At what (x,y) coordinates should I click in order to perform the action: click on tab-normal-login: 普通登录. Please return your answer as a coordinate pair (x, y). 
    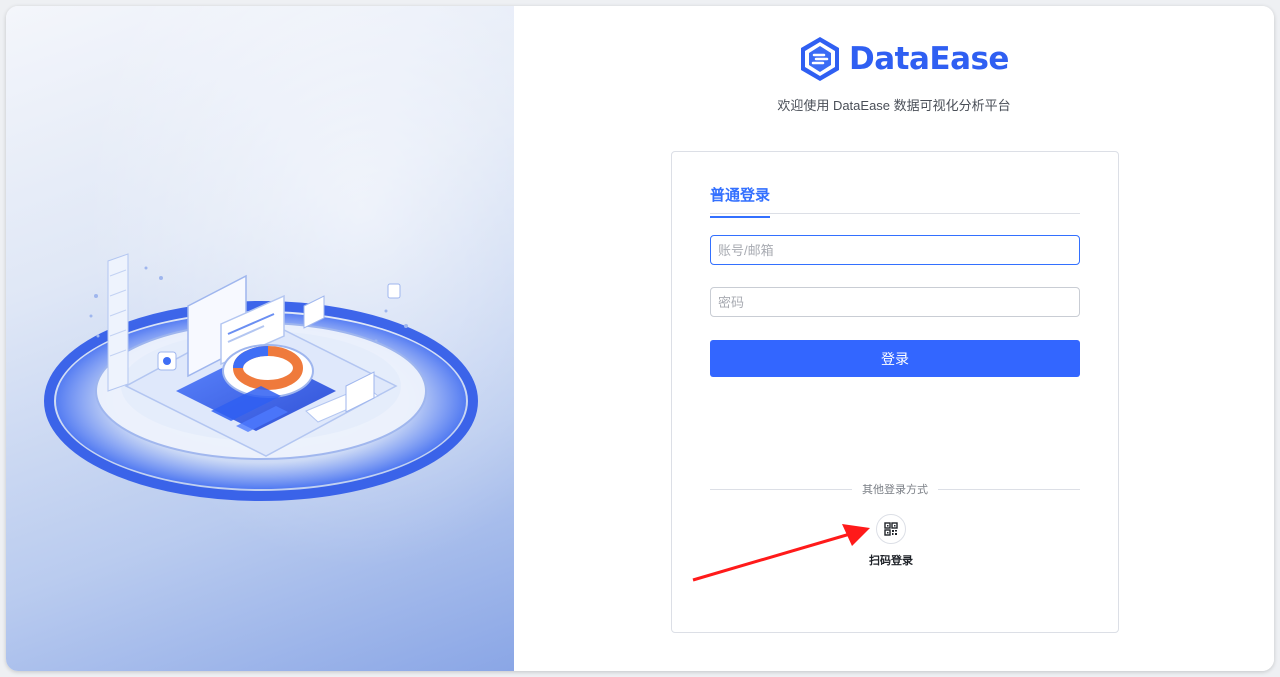
    Looking at the image, I should click on (740, 201).